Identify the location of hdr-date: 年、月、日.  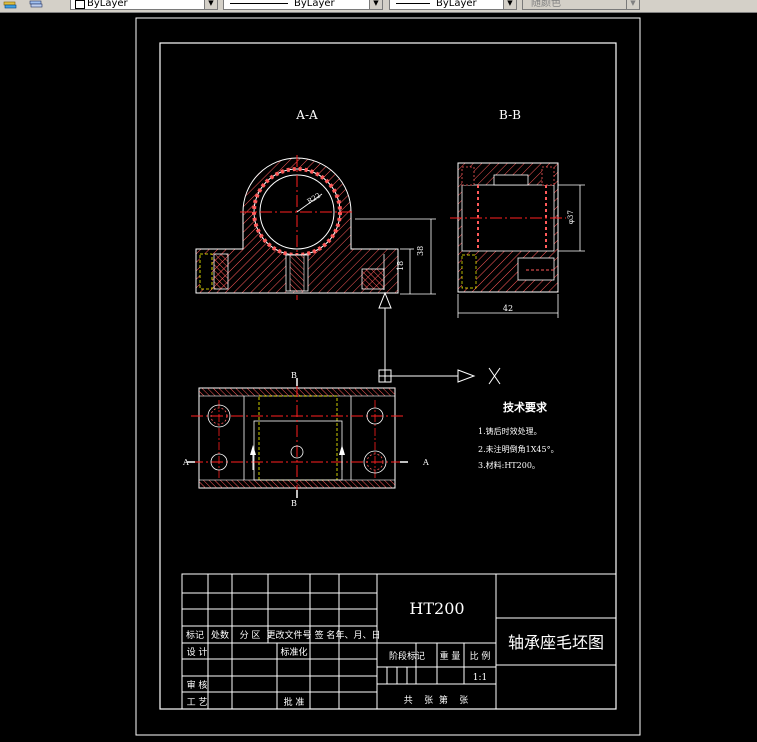
(357, 635).